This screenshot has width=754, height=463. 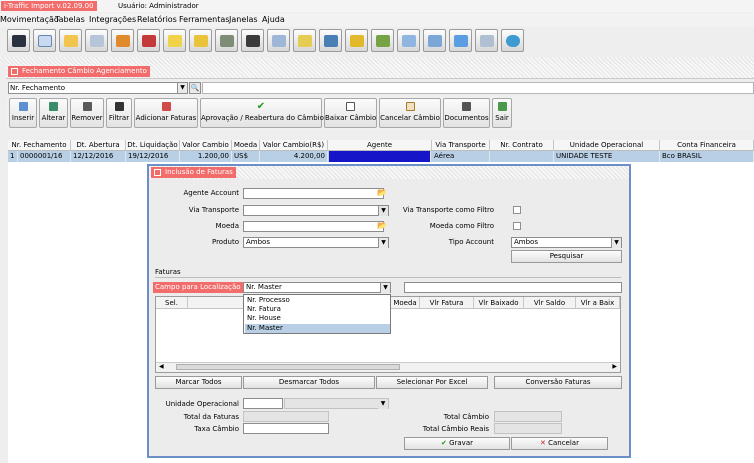 I want to click on cheese-icon, so click(x=174, y=40).